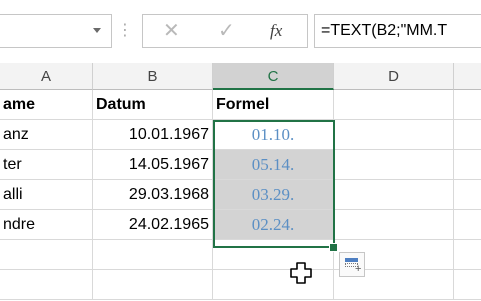 This screenshot has height=301, width=481. I want to click on fill-handle, so click(333, 247).